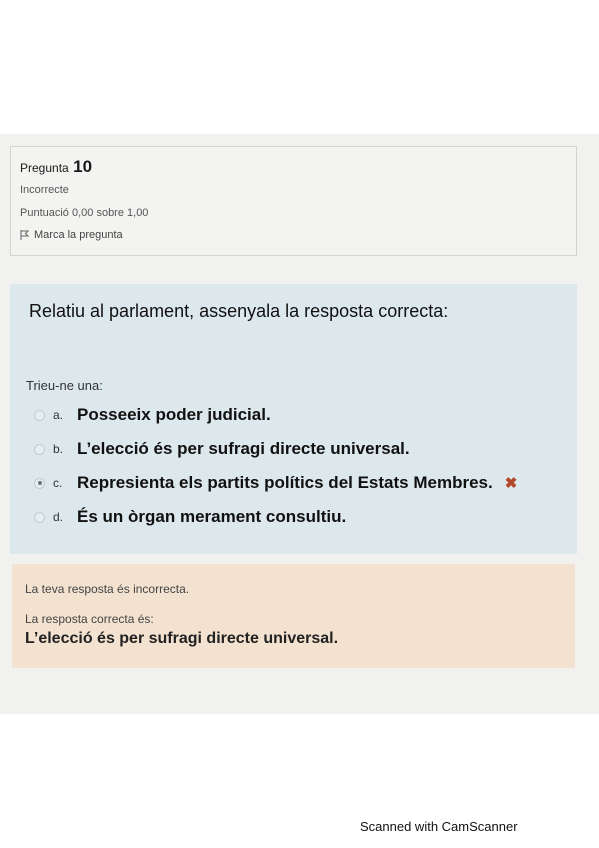 This screenshot has width=599, height=848. I want to click on answer-letter: b., so click(58, 449).